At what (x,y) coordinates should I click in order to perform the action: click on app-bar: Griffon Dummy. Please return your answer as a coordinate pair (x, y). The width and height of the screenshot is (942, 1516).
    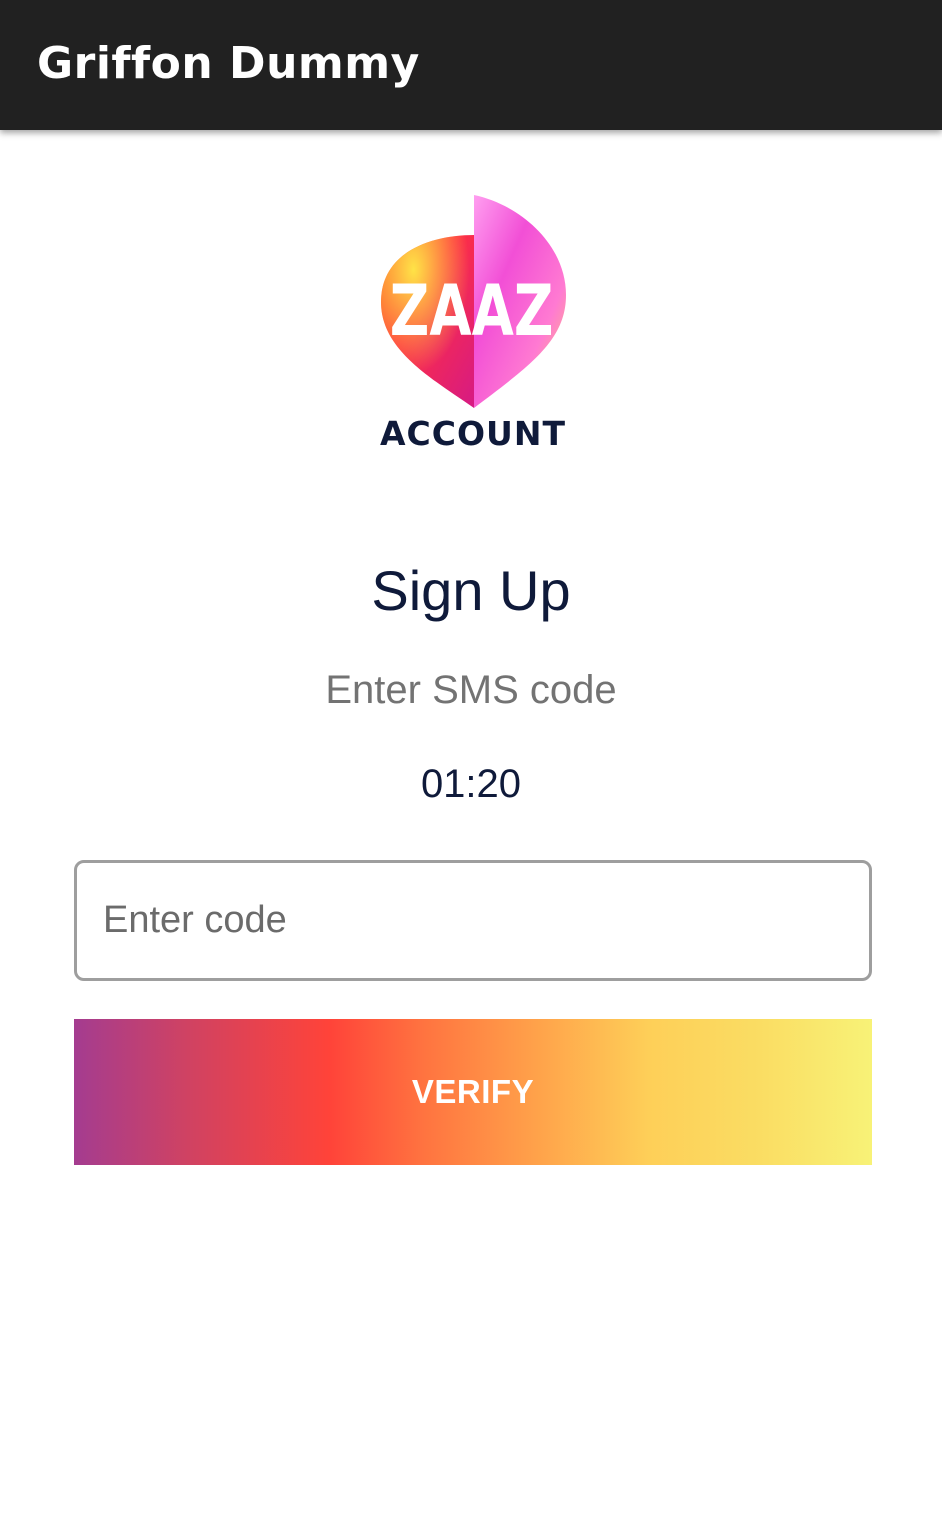
    Looking at the image, I should click on (471, 65).